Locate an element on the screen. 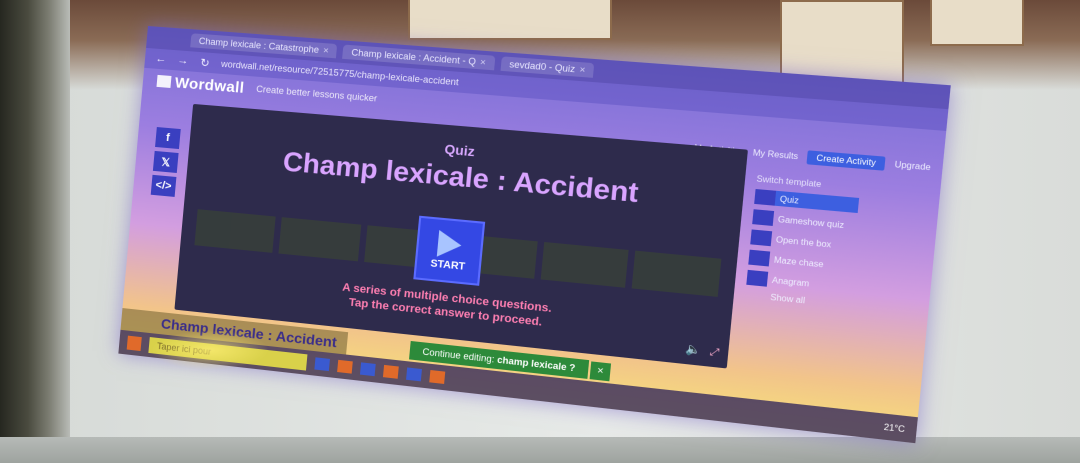 The height and width of the screenshot is (463, 1080). whiteboard-tray is located at coordinates (540, 450).